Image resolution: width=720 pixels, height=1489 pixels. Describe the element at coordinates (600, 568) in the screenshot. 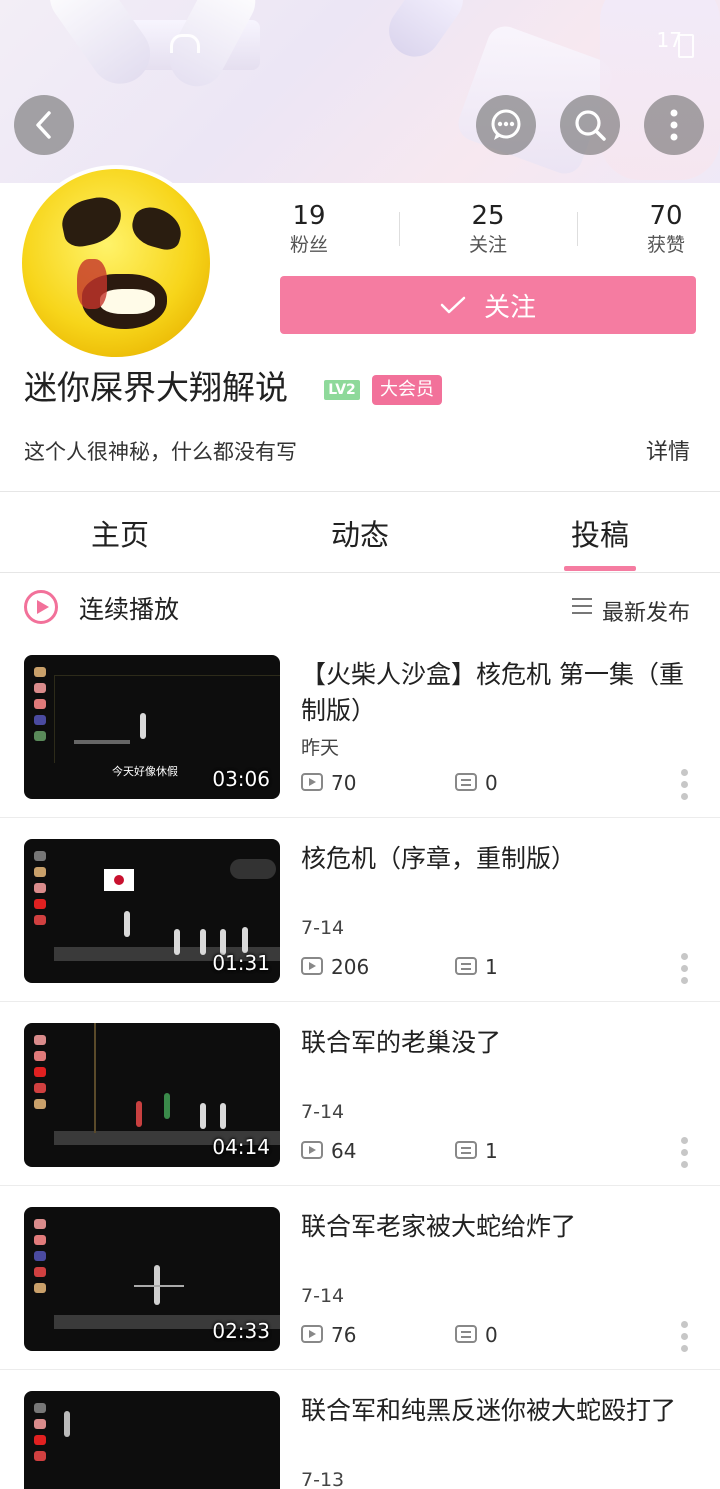

I see `active-tab-indicator` at that location.